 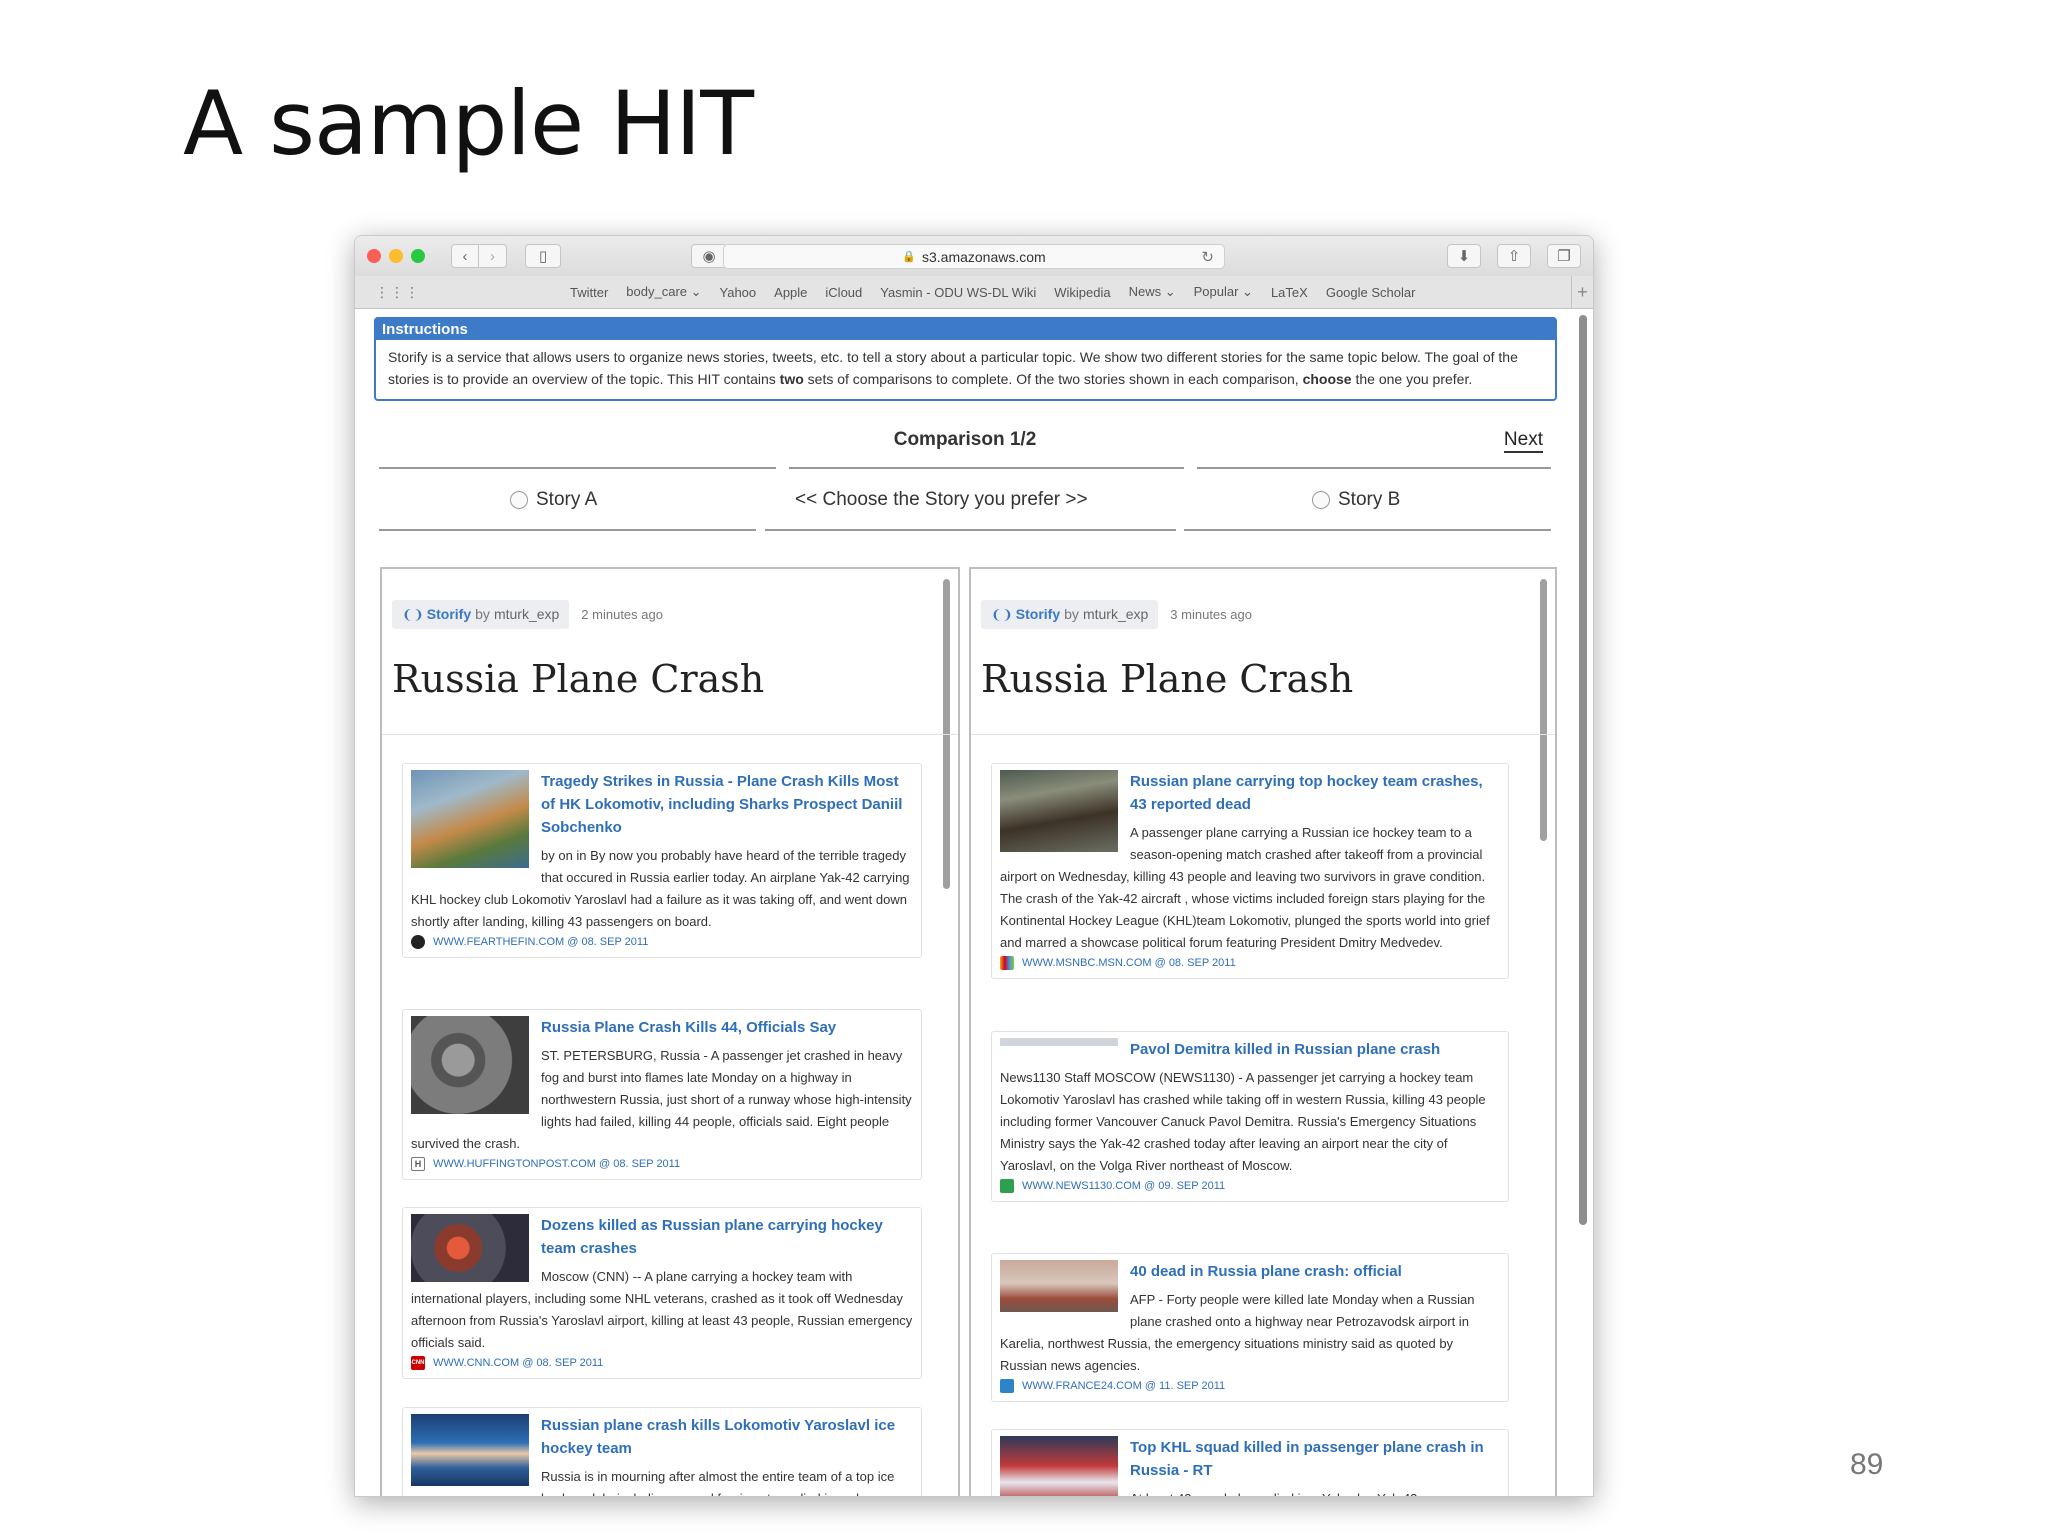 What do you see at coordinates (1250, 963) in the screenshot?
I see `article-source: www.msnbc.msn.com @ 08. Sep 2011` at bounding box center [1250, 963].